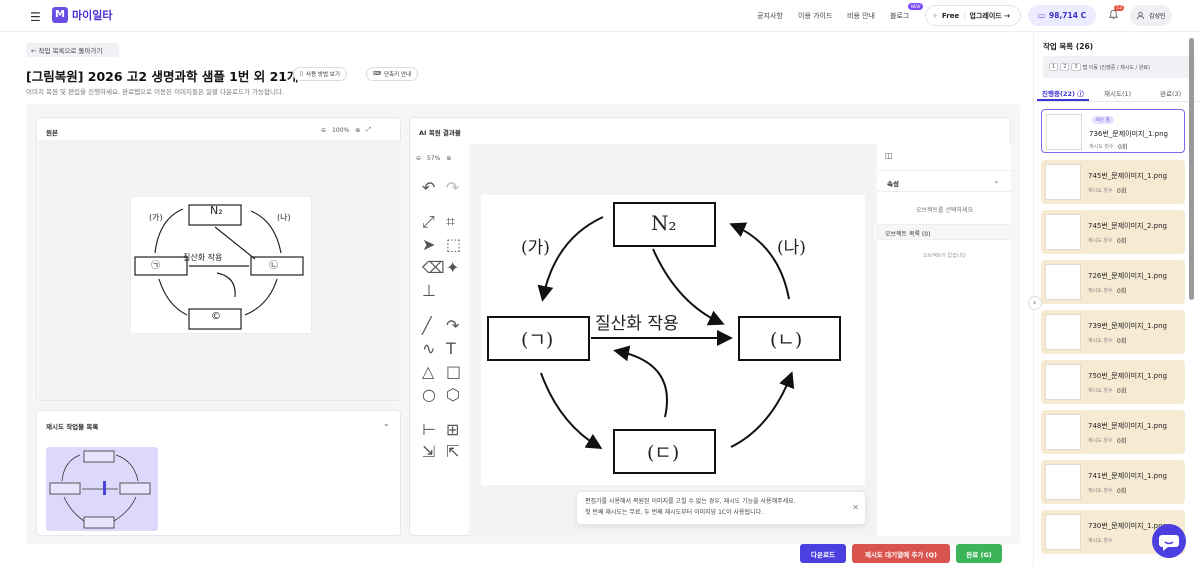 The width and height of the screenshot is (1200, 567). What do you see at coordinates (429, 394) in the screenshot?
I see `circle-icon: ○` at bounding box center [429, 394].